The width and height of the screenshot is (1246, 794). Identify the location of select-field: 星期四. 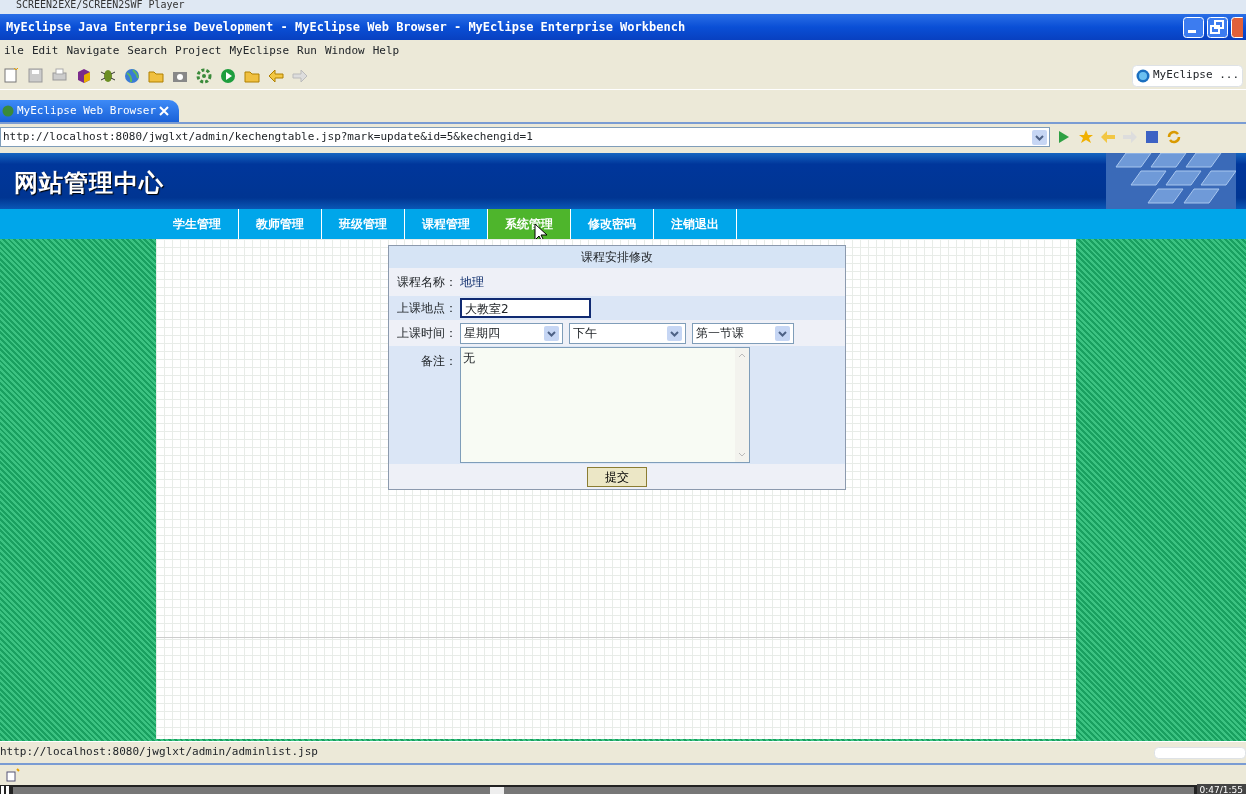
(511, 333).